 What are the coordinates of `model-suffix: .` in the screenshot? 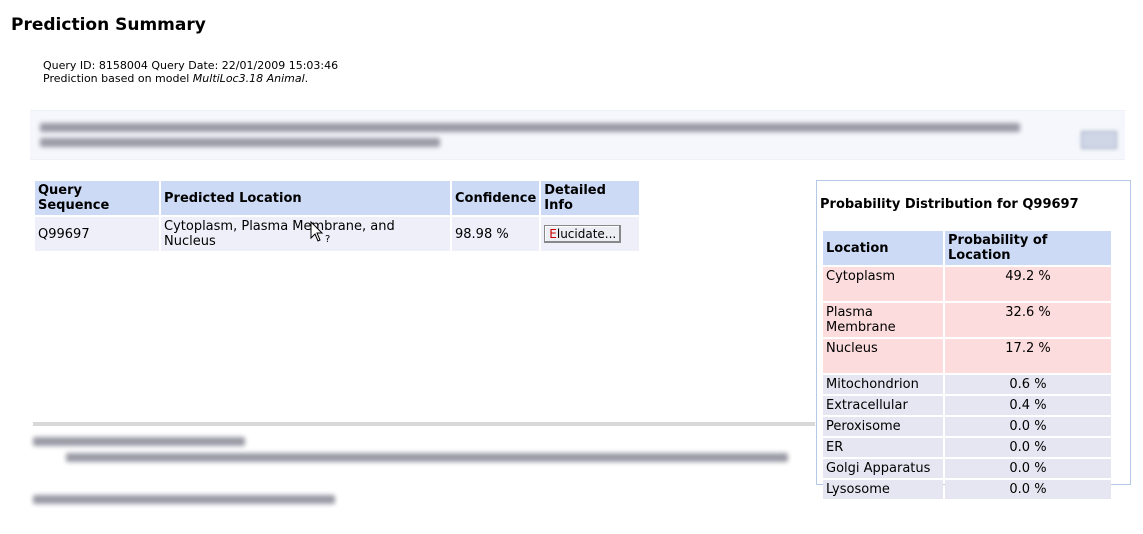 It's located at (306, 78).